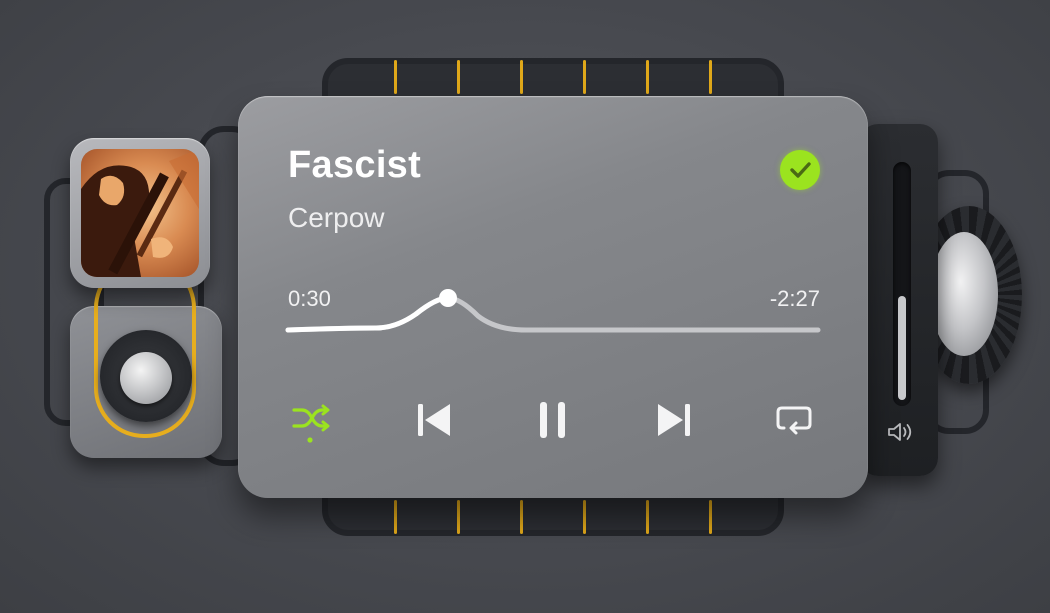 Image resolution: width=1050 pixels, height=613 pixels. Describe the element at coordinates (902, 348) in the screenshot. I see `volume-slider-fill` at that location.